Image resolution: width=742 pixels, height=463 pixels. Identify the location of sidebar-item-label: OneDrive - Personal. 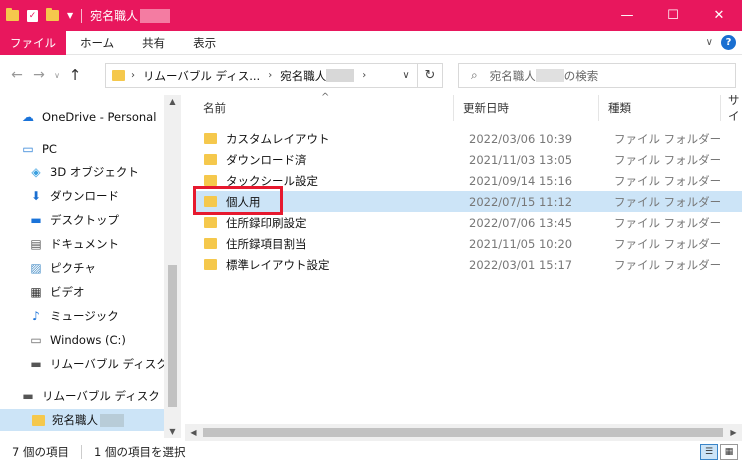
(99, 117).